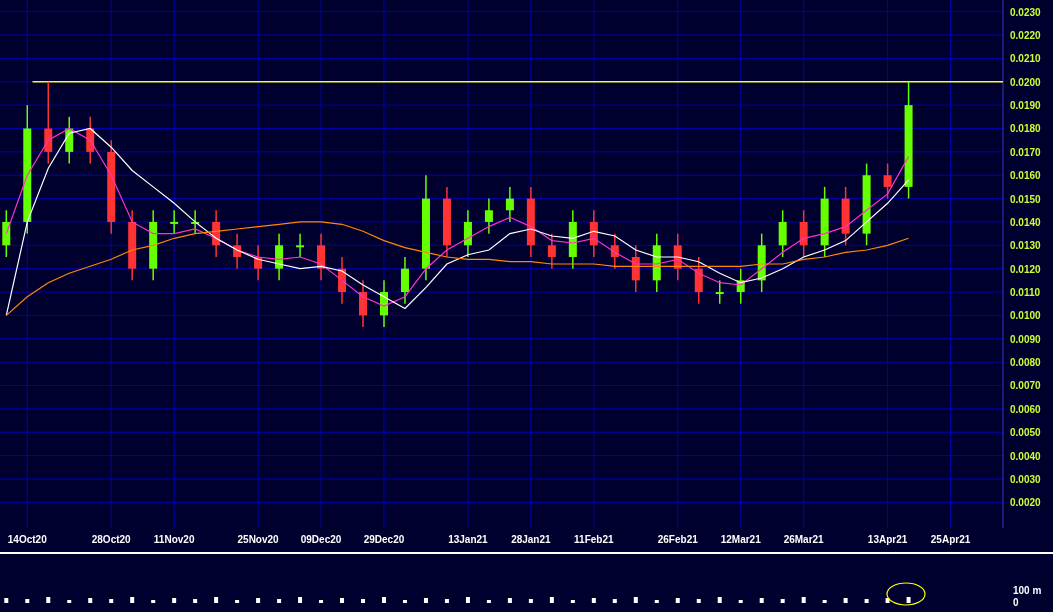 Image resolution: width=1053 pixels, height=612 pixels. I want to click on y-axis-label: 0.0140, so click(1025, 222).